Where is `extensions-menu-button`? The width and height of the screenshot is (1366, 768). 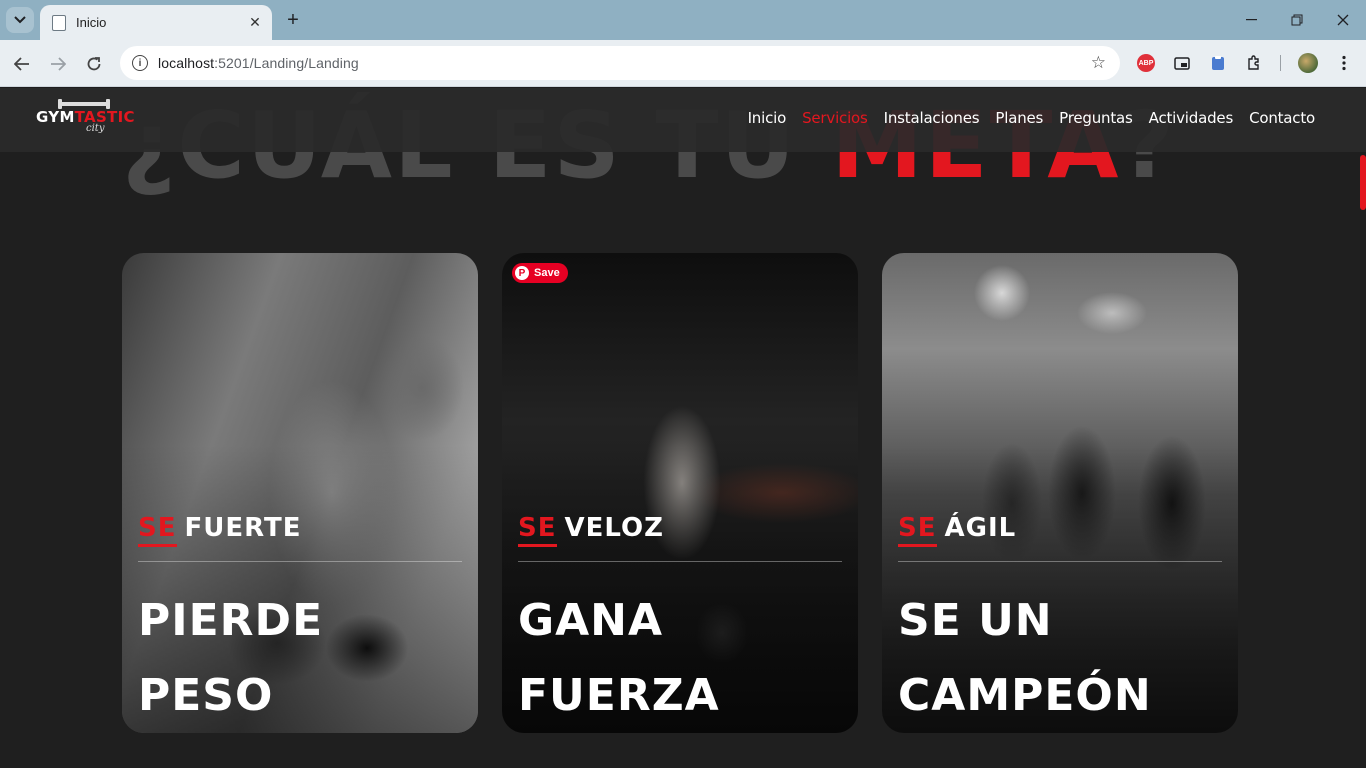
extensions-menu-button is located at coordinates (1254, 63).